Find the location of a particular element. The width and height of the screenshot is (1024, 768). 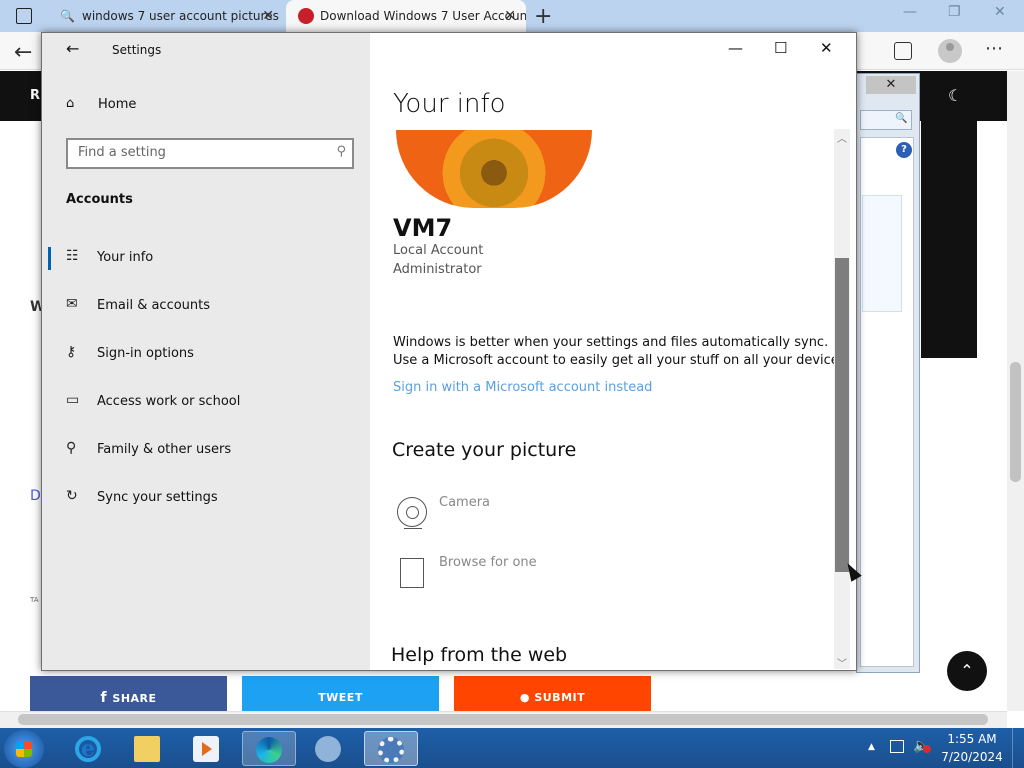

maximize-button: ☐ is located at coordinates (780, 48).